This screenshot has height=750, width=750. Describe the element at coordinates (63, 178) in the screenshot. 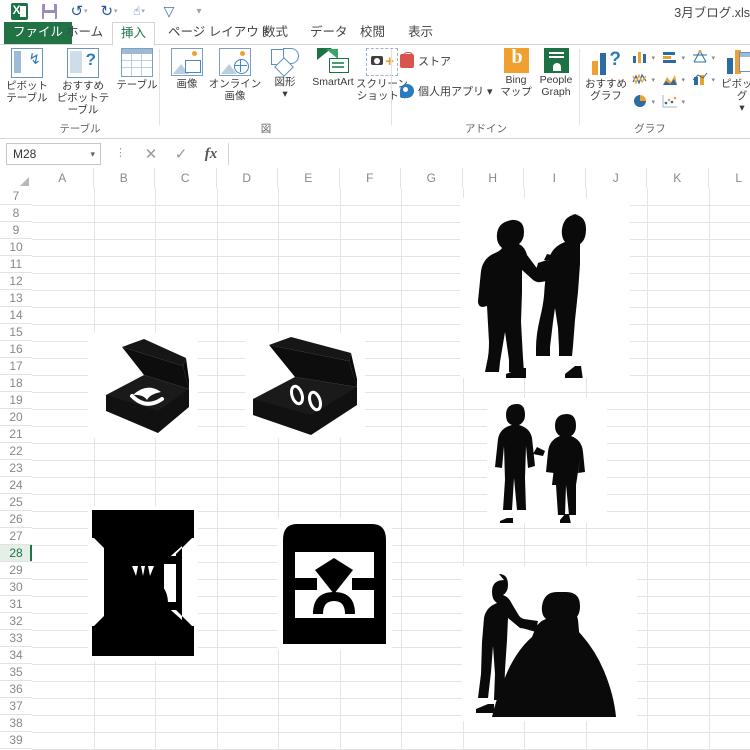

I see `column-header-A: A` at that location.